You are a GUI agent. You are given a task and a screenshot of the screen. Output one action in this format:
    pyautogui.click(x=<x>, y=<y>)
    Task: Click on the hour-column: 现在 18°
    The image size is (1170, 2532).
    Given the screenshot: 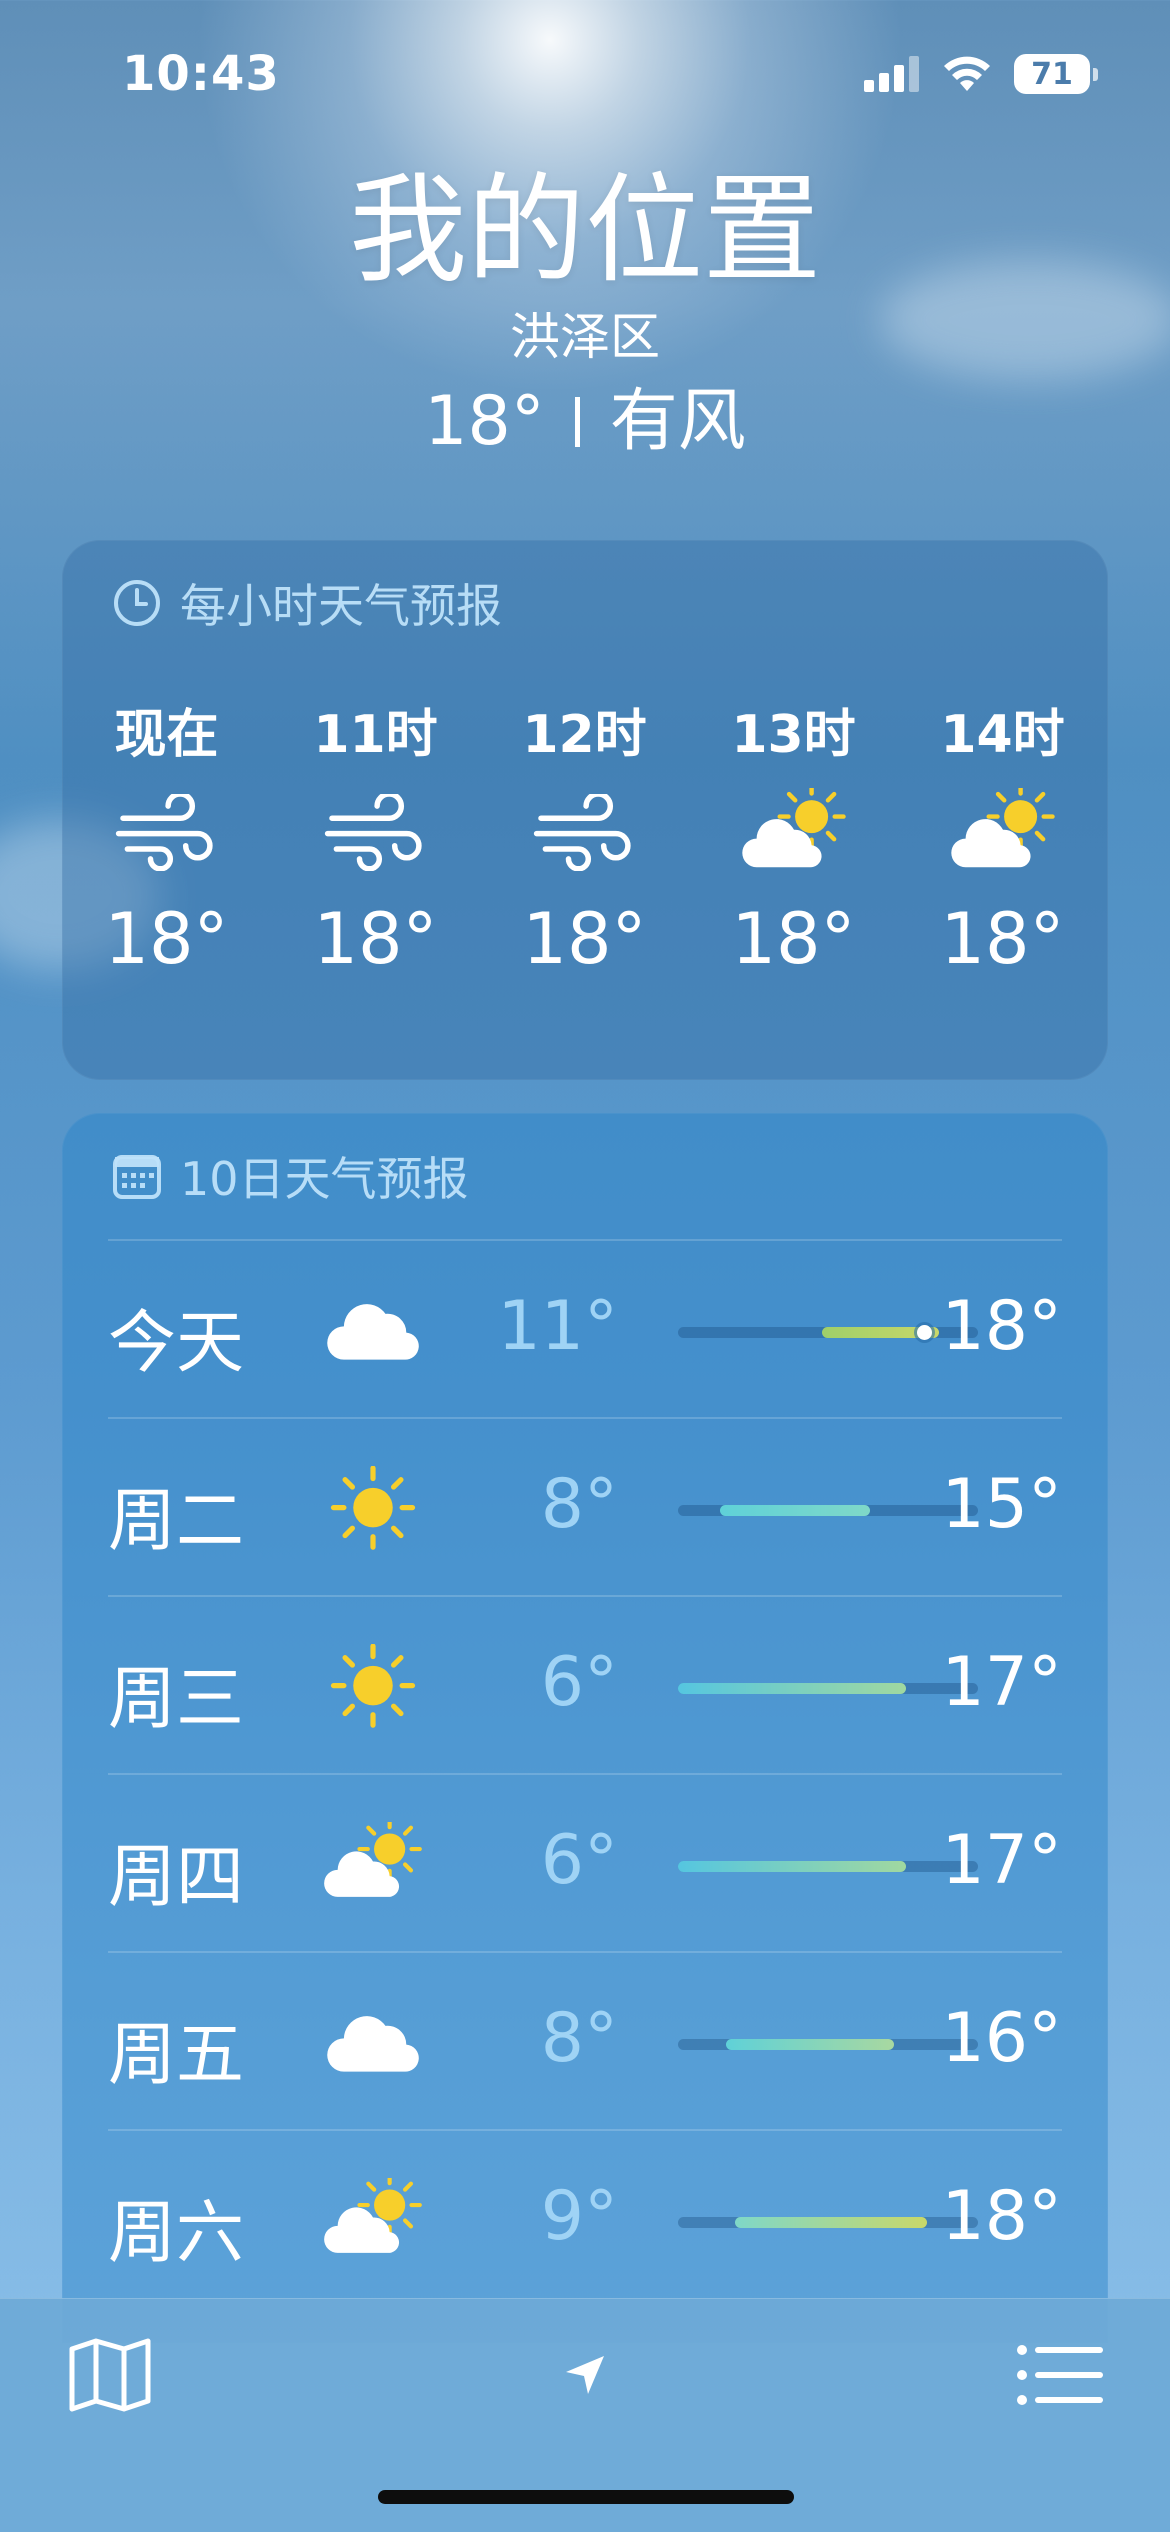 What is the action you would take?
    pyautogui.click(x=166, y=842)
    